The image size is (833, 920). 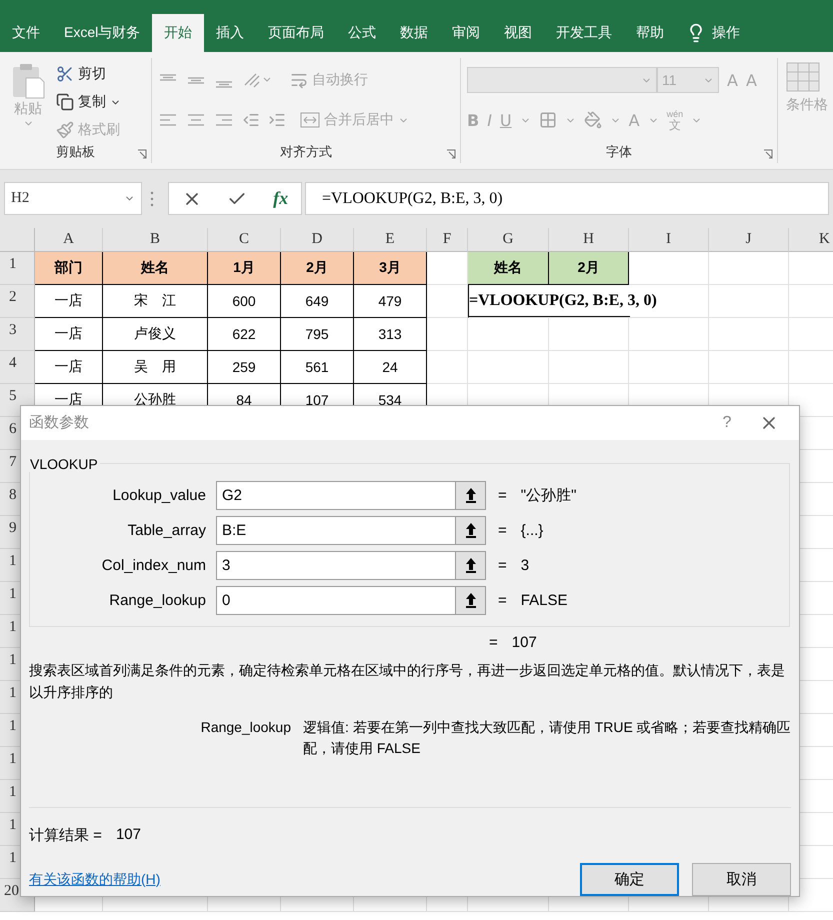 What do you see at coordinates (69, 268) in the screenshot?
I see `table-cell: 部门` at bounding box center [69, 268].